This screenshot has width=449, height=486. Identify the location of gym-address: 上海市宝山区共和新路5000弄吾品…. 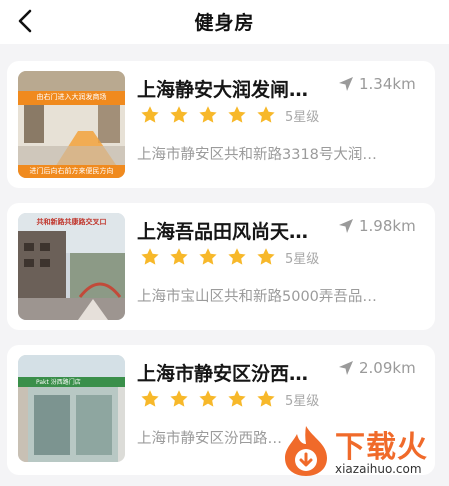
(257, 297).